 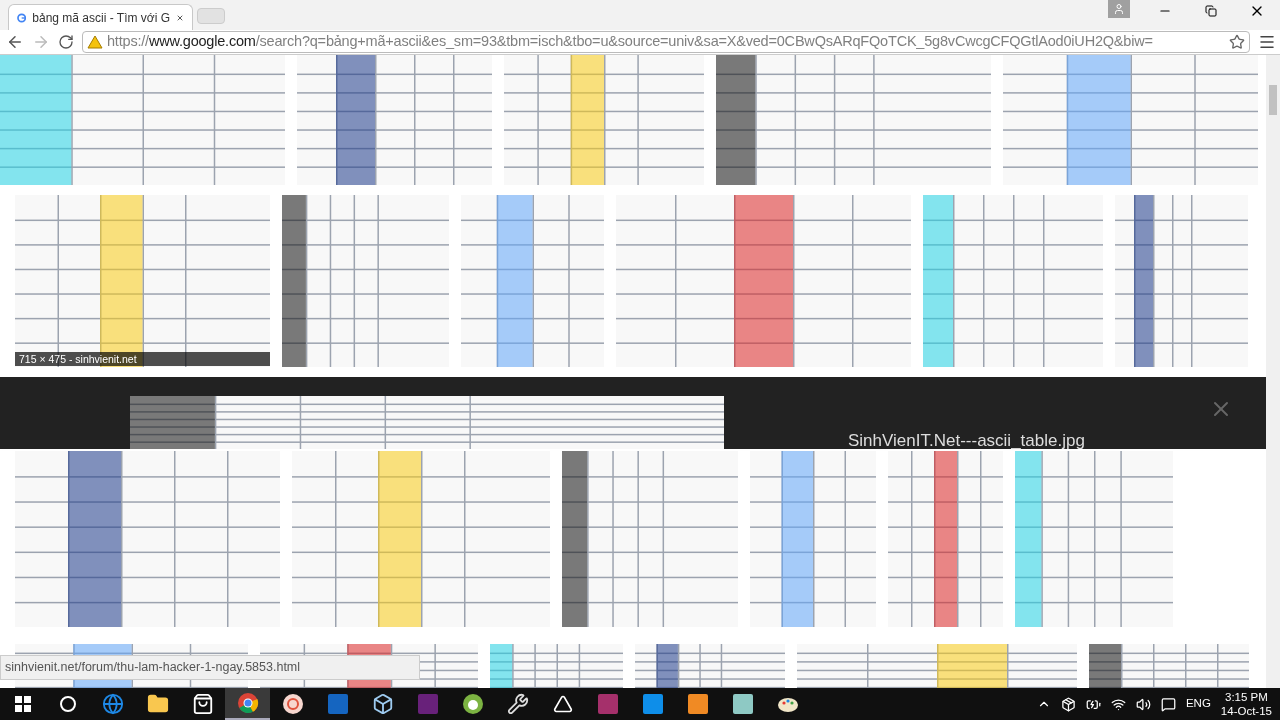 I want to click on wrench-icon, so click(x=517, y=704).